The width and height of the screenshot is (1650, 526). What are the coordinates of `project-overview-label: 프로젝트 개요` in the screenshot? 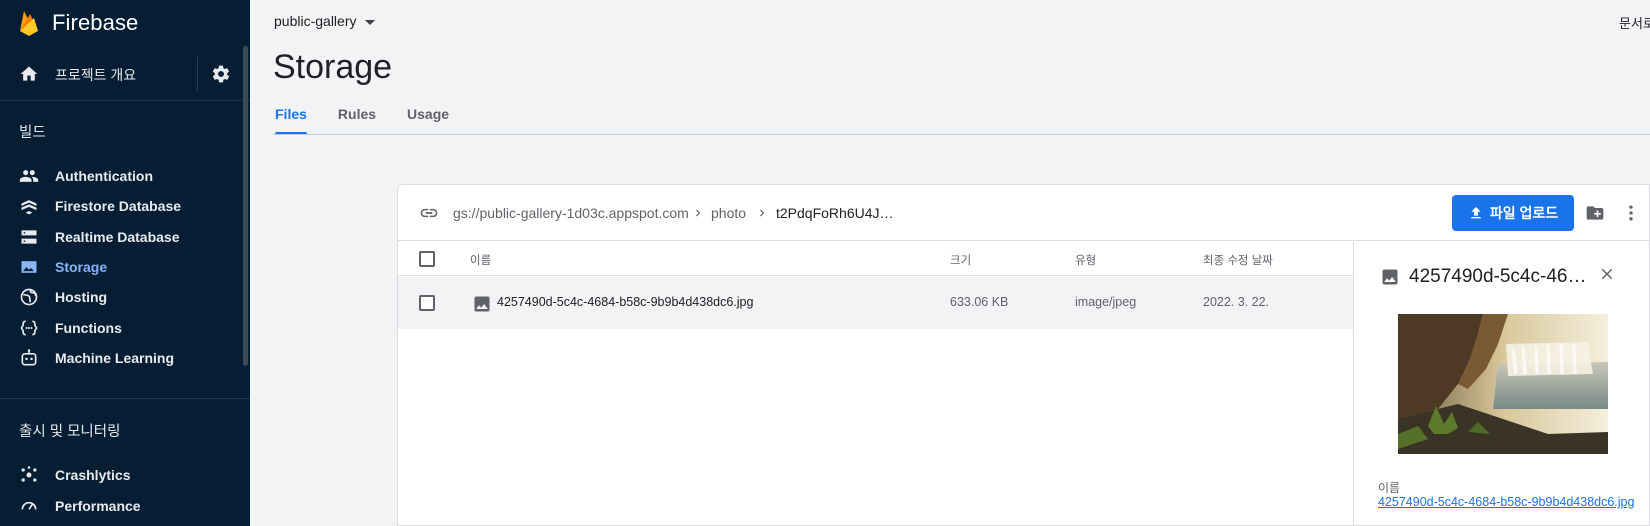 It's located at (96, 75).